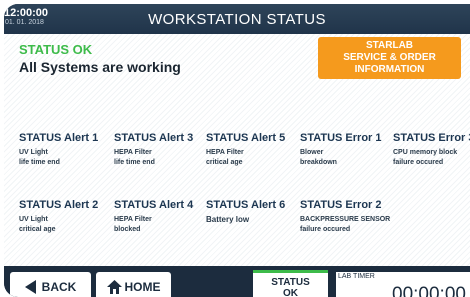  I want to click on page-title: WORKSTATION STATUS, so click(237, 19).